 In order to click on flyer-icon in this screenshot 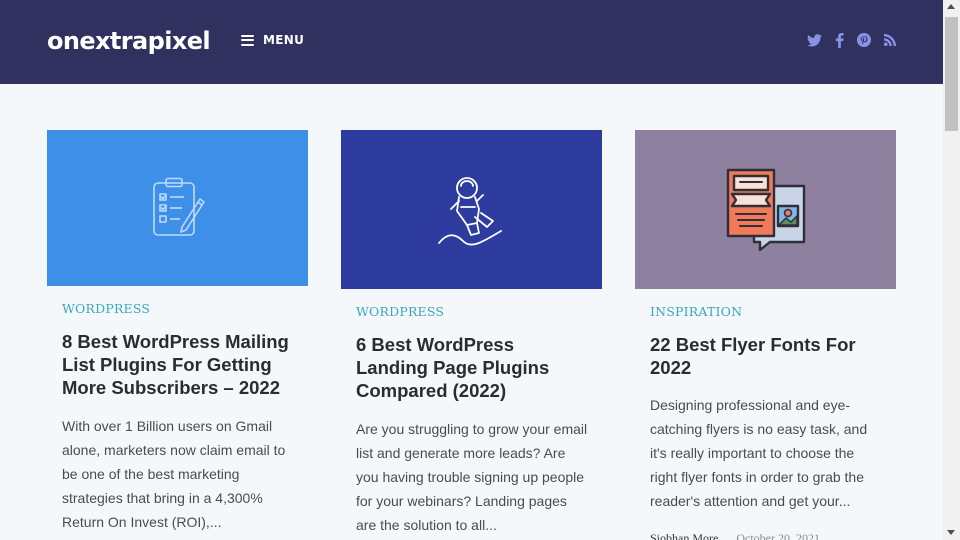, I will do `click(765, 209)`.